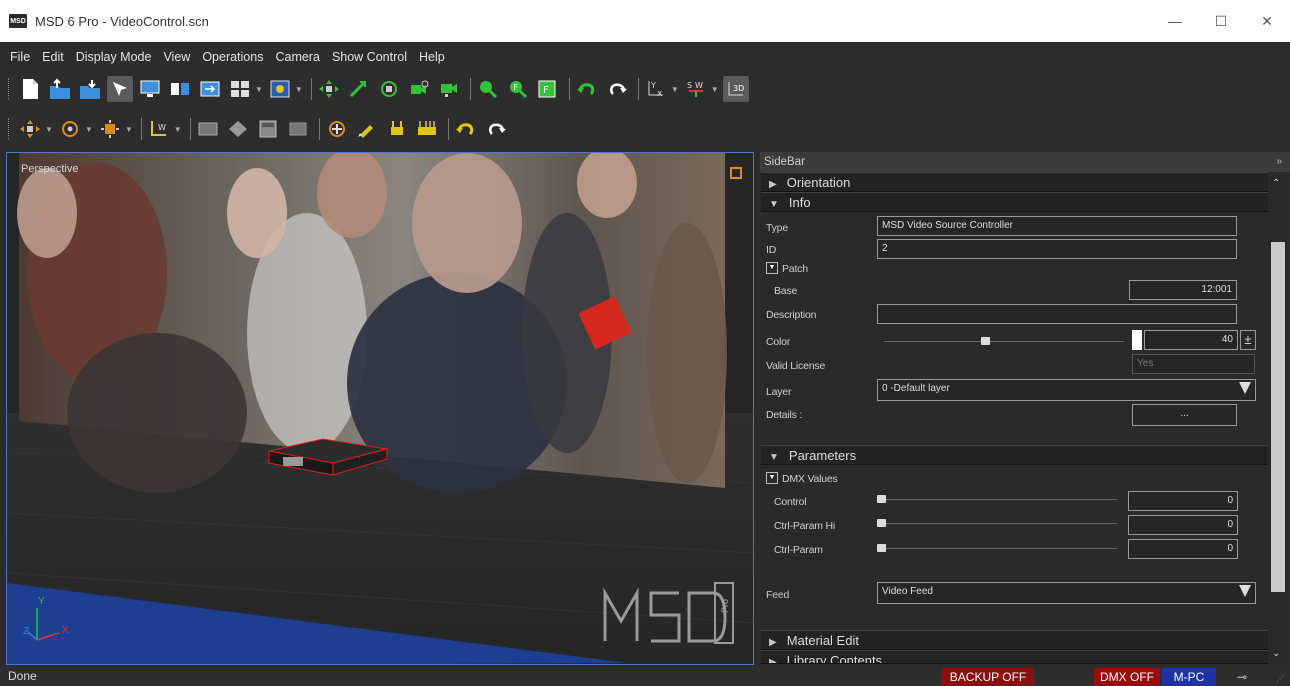  I want to click on scale-icon, so click(110, 129).